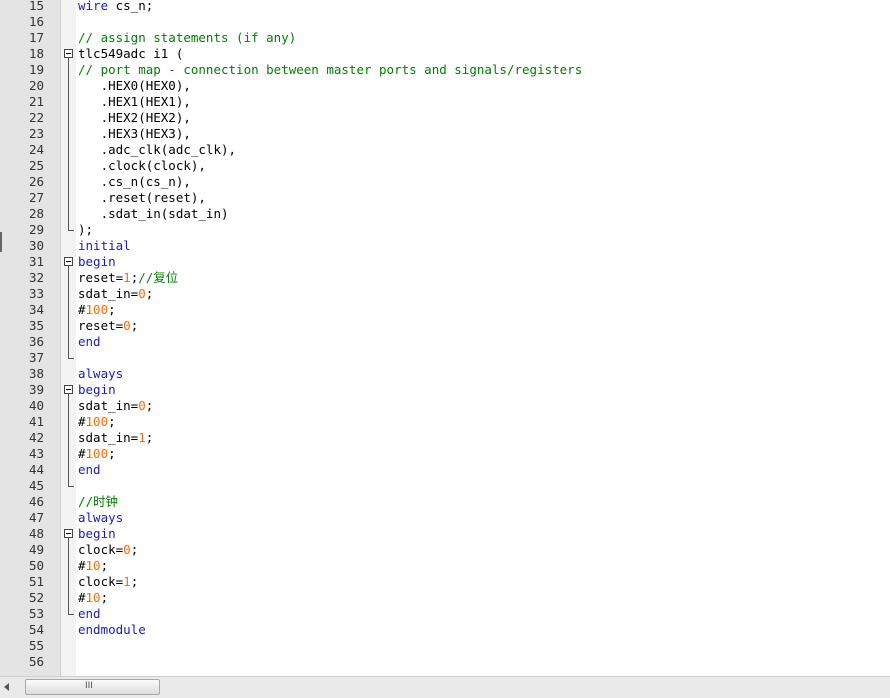 This screenshot has width=890, height=698. Describe the element at coordinates (36, 405) in the screenshot. I see `line-number: 40` at that location.